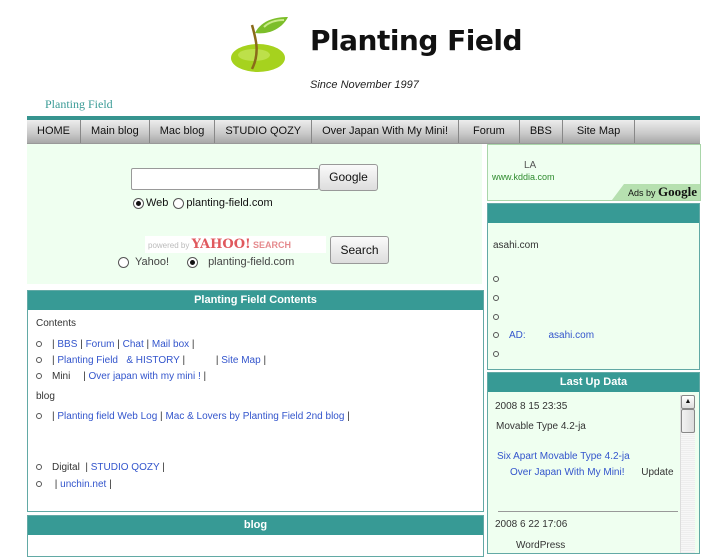 The image size is (727, 557). I want to click on news-ad-label: AD:, so click(517, 335).